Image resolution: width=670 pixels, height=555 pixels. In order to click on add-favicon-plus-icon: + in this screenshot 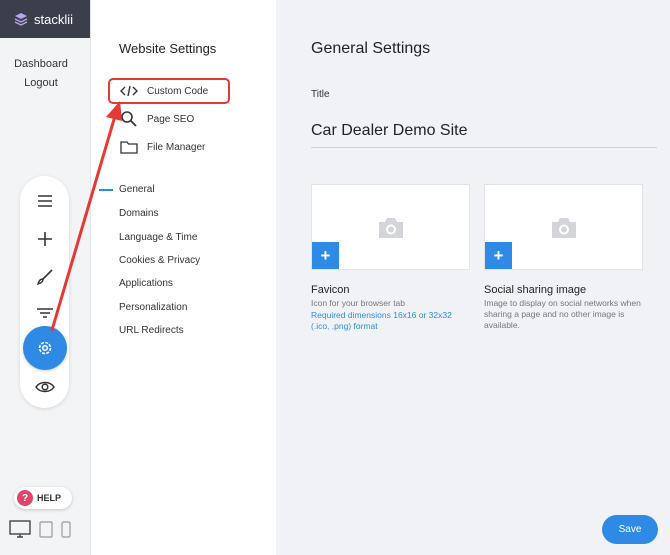, I will do `click(325, 255)`.